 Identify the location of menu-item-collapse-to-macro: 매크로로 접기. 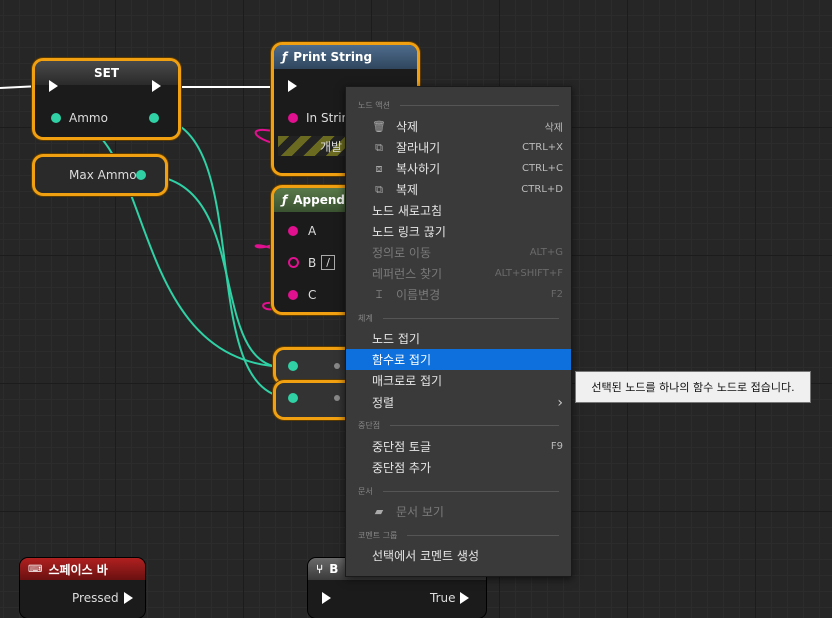
(458, 380).